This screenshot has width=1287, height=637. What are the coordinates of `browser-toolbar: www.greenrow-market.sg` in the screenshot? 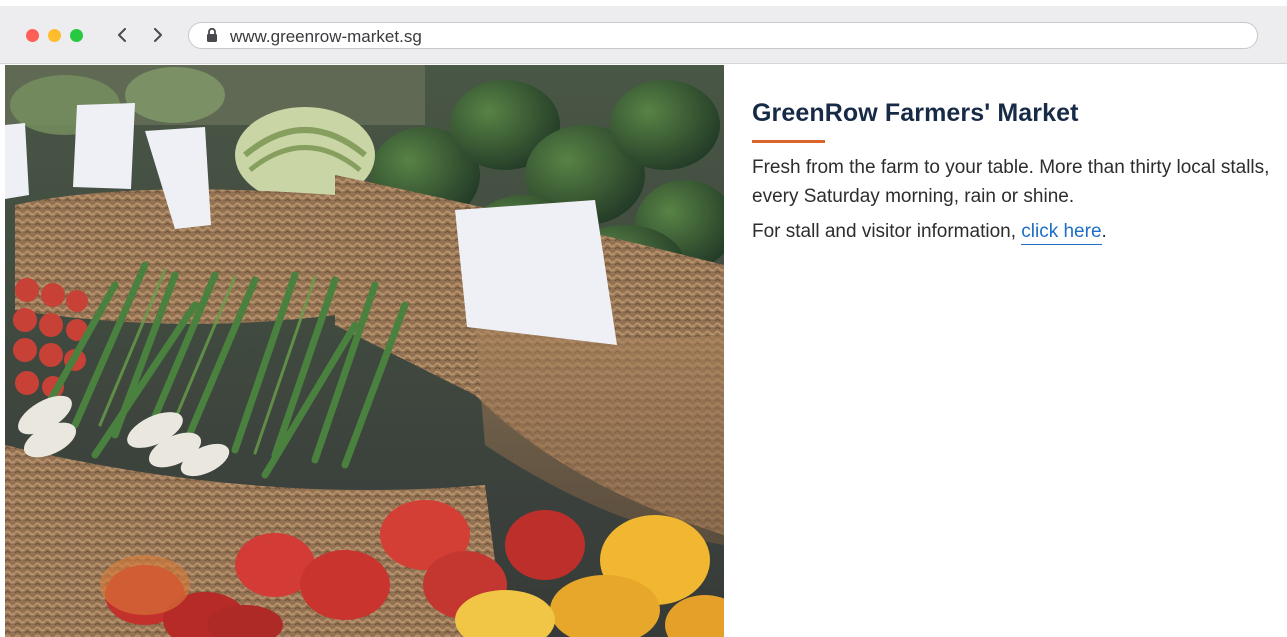 It's located at (643, 32).